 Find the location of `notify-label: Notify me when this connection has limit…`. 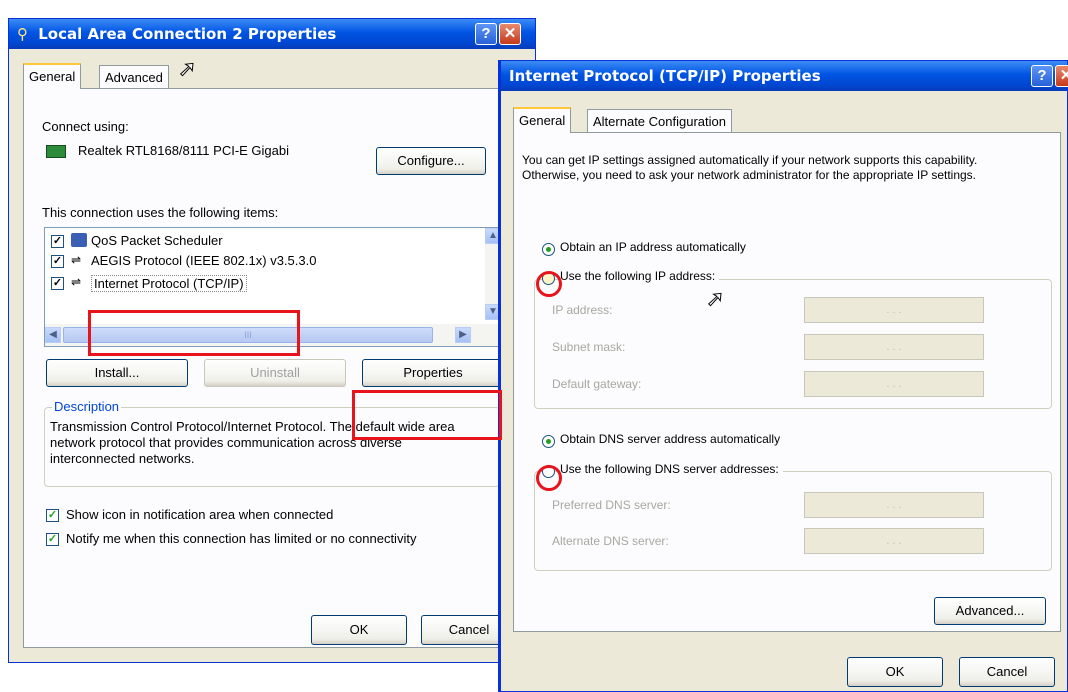

notify-label: Notify me when this connection has limit… is located at coordinates (241, 538).